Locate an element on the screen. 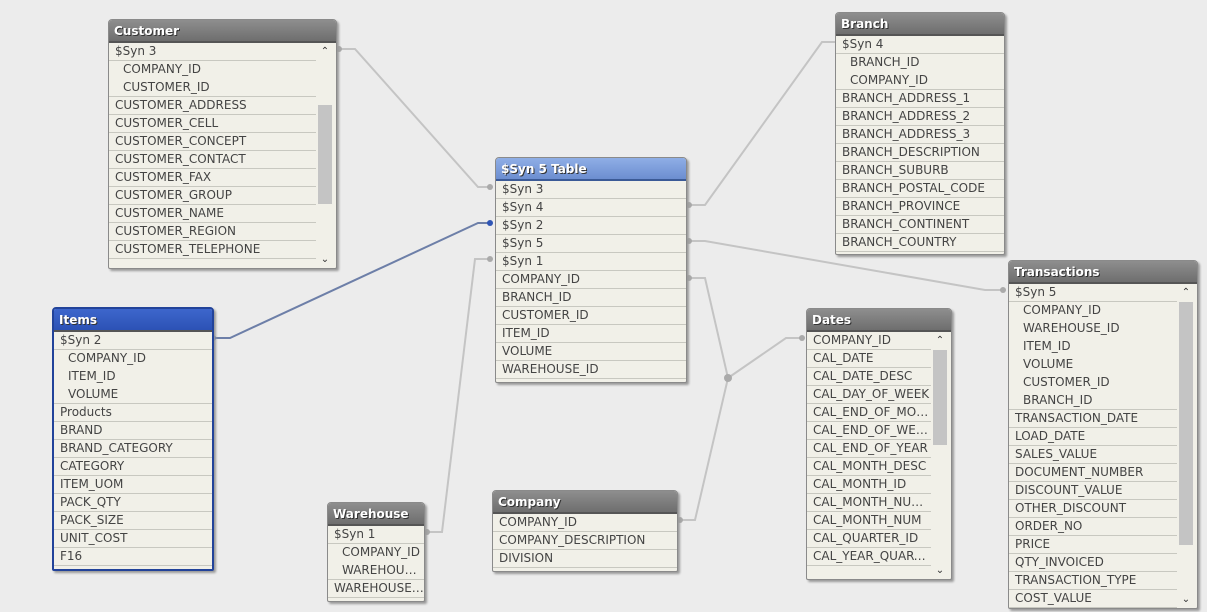  field-item: CUSTOMER_CELL is located at coordinates (212, 124).